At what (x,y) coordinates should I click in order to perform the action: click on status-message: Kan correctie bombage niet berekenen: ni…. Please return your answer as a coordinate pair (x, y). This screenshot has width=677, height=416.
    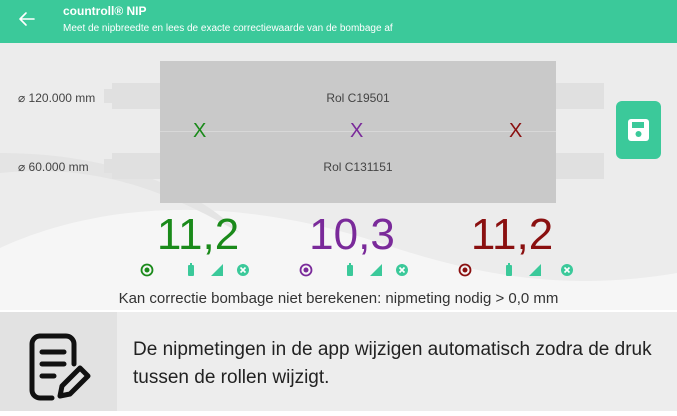
    Looking at the image, I should click on (338, 298).